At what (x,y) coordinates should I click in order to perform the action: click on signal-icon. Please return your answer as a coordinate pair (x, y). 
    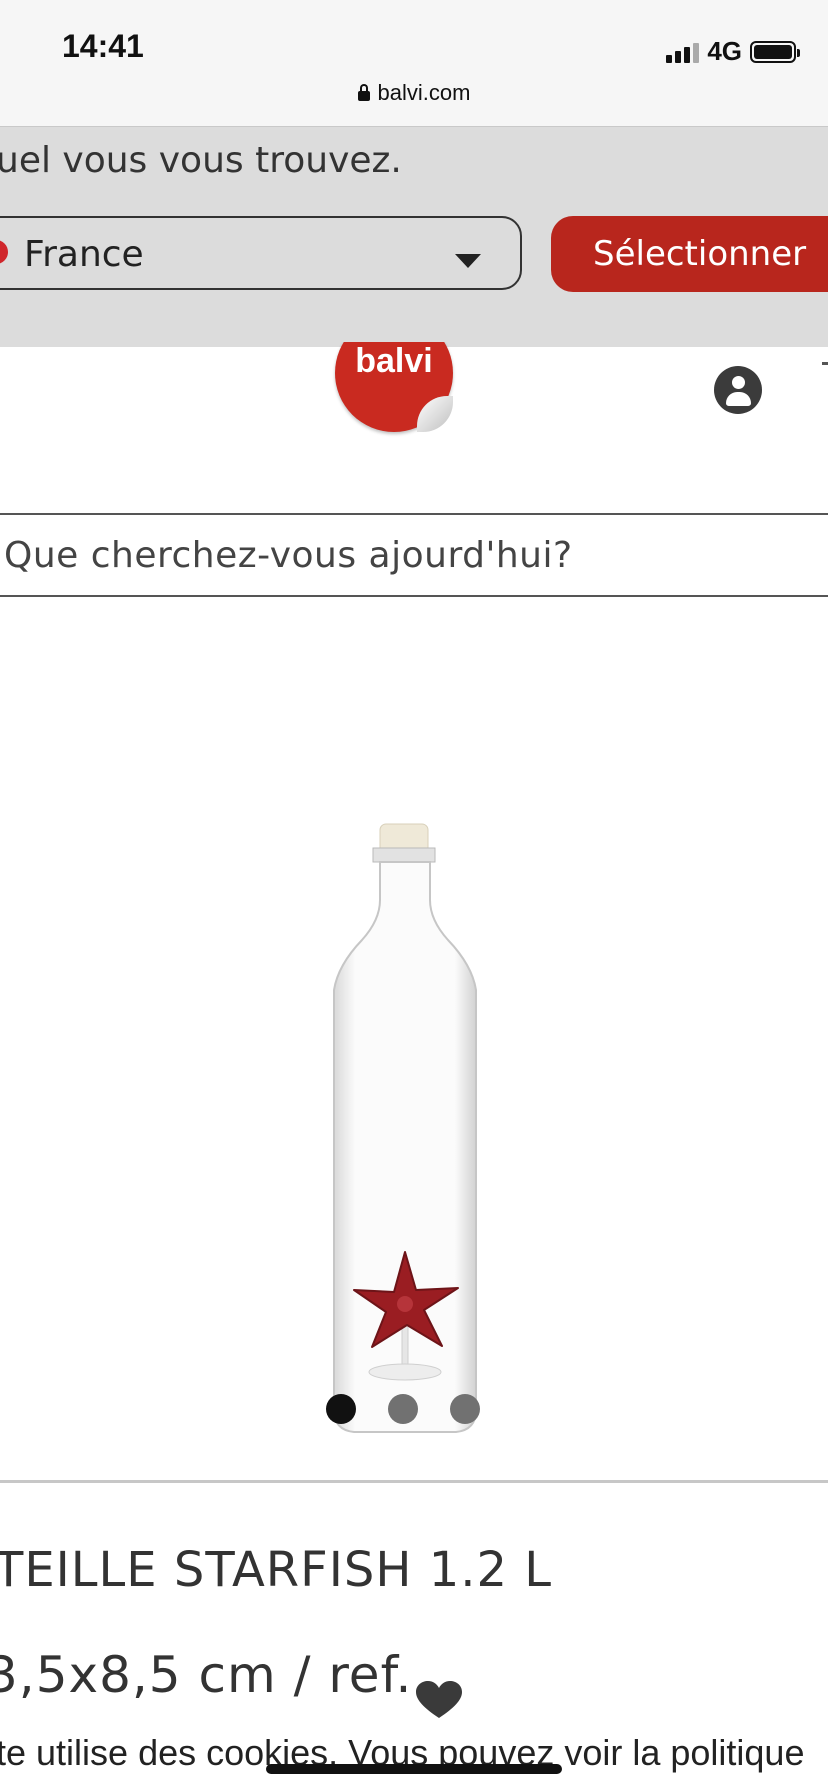
    Looking at the image, I should click on (683, 52).